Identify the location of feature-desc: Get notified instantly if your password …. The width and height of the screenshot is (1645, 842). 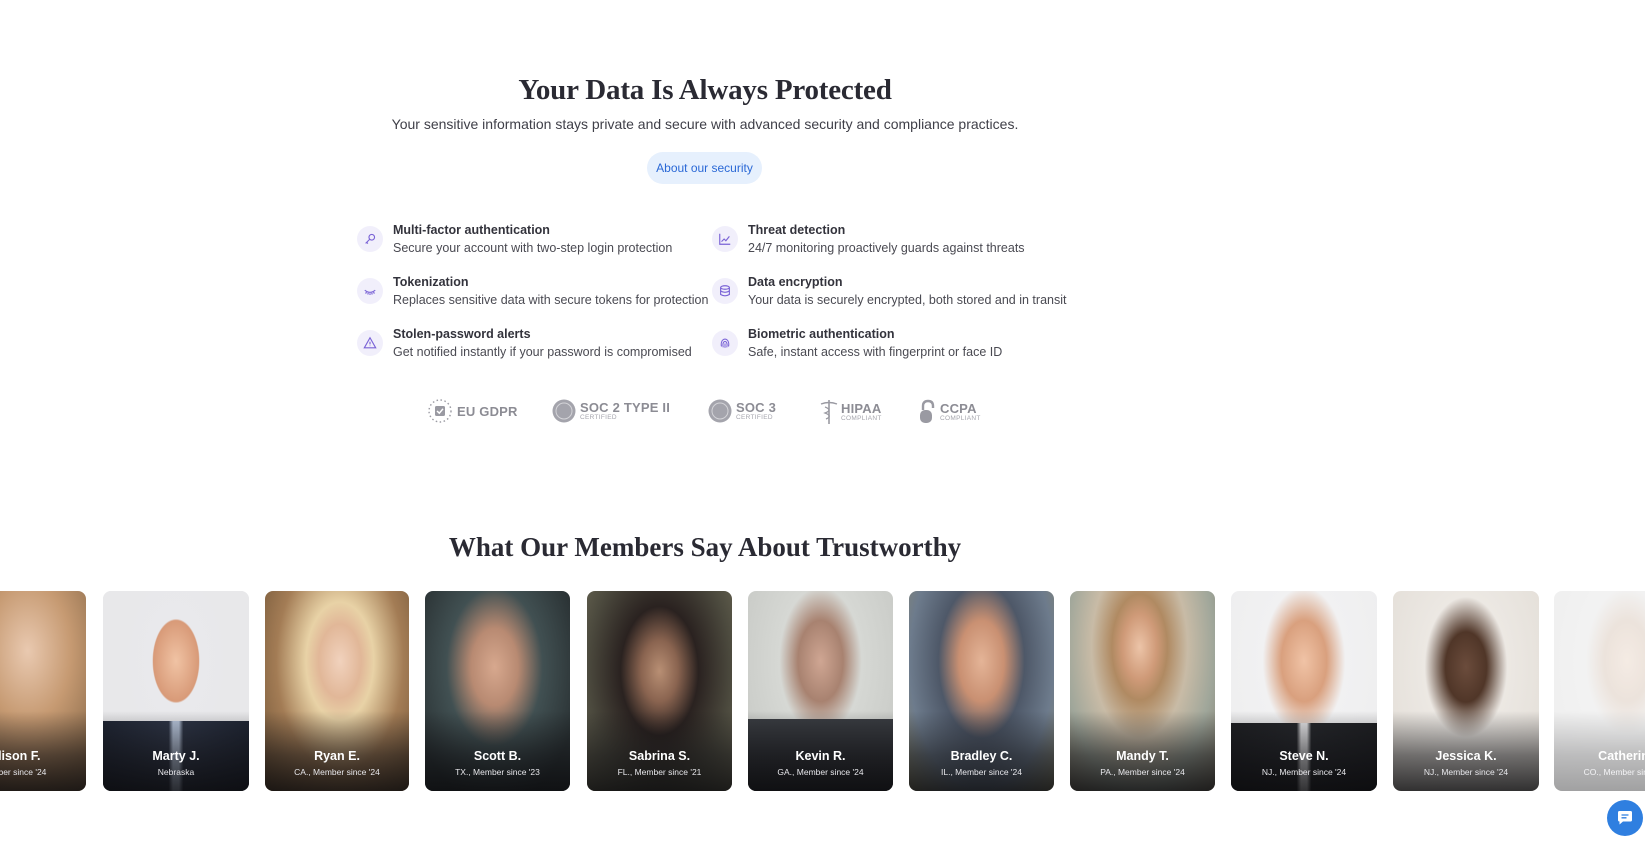
(542, 352).